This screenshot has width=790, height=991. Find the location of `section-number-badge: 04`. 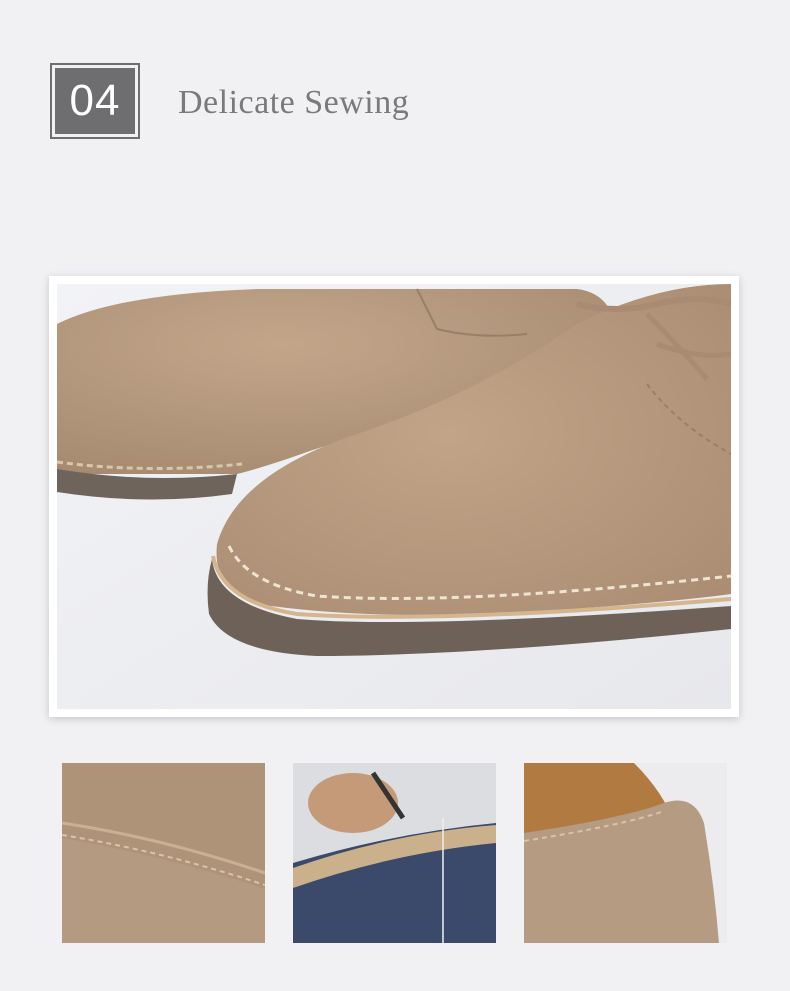

section-number-badge: 04 is located at coordinates (95, 101).